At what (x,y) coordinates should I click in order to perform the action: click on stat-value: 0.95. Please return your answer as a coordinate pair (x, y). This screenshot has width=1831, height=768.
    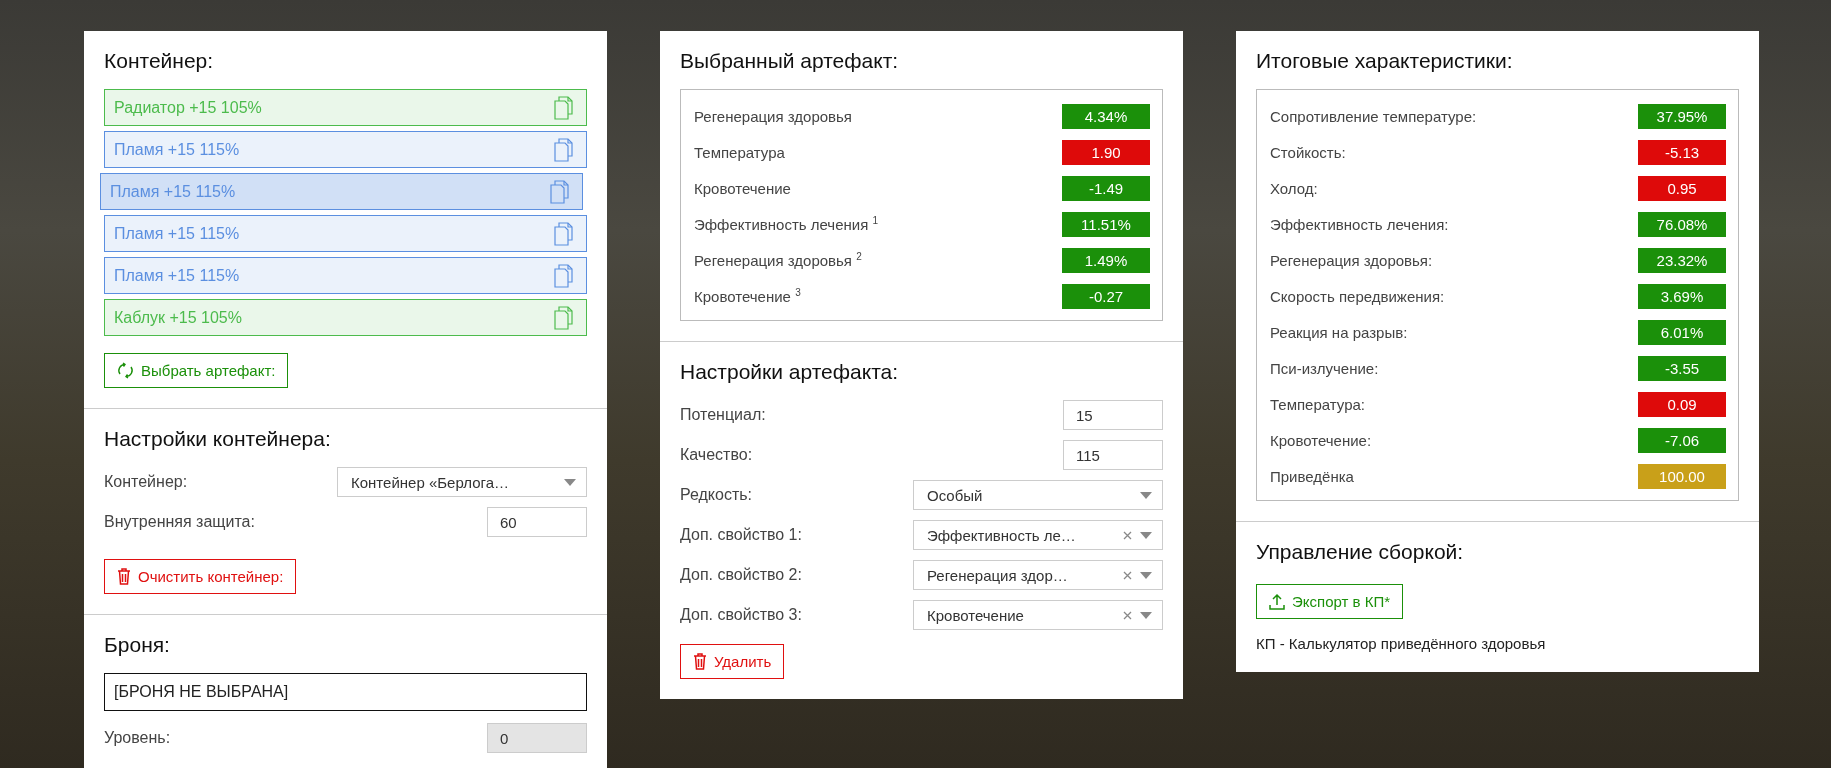
    Looking at the image, I should click on (1682, 188).